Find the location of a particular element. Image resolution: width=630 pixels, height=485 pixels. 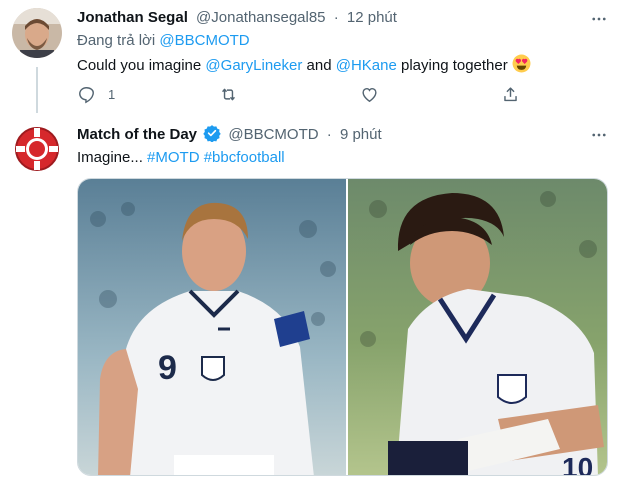

motd-logo-icon is located at coordinates (37, 149).